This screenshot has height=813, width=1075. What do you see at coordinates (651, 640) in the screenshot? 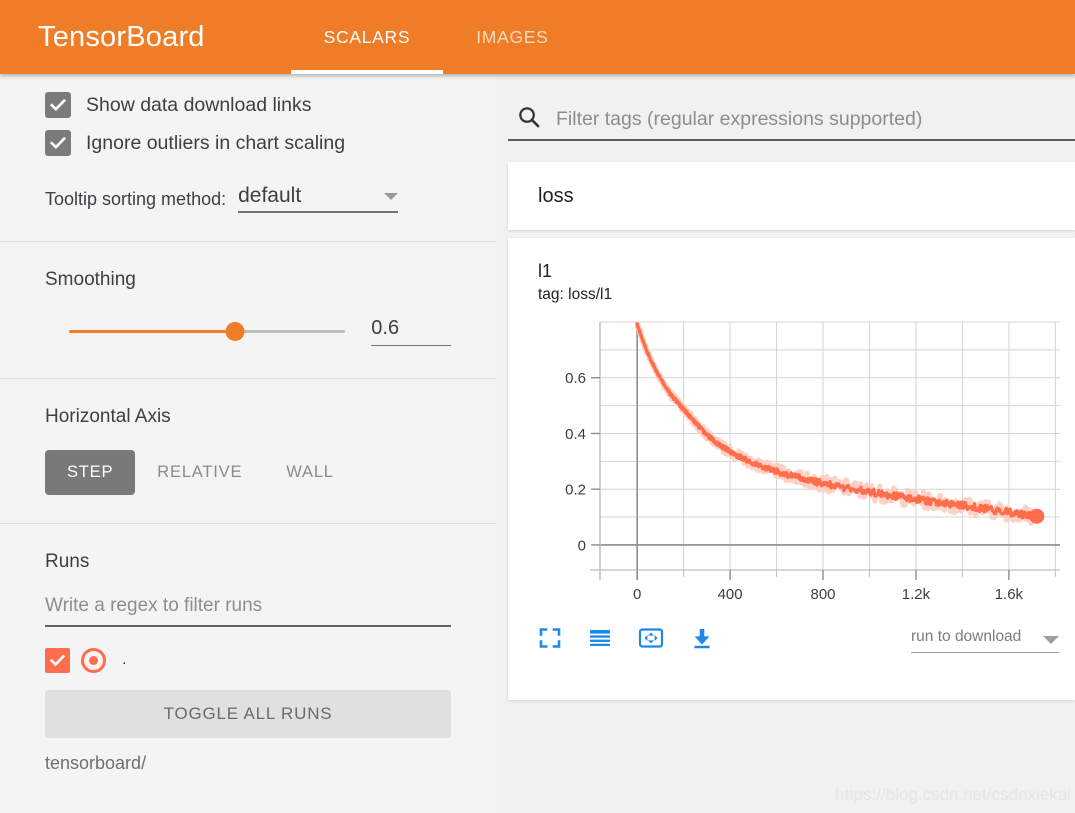
I see `fit-domain-icon` at bounding box center [651, 640].